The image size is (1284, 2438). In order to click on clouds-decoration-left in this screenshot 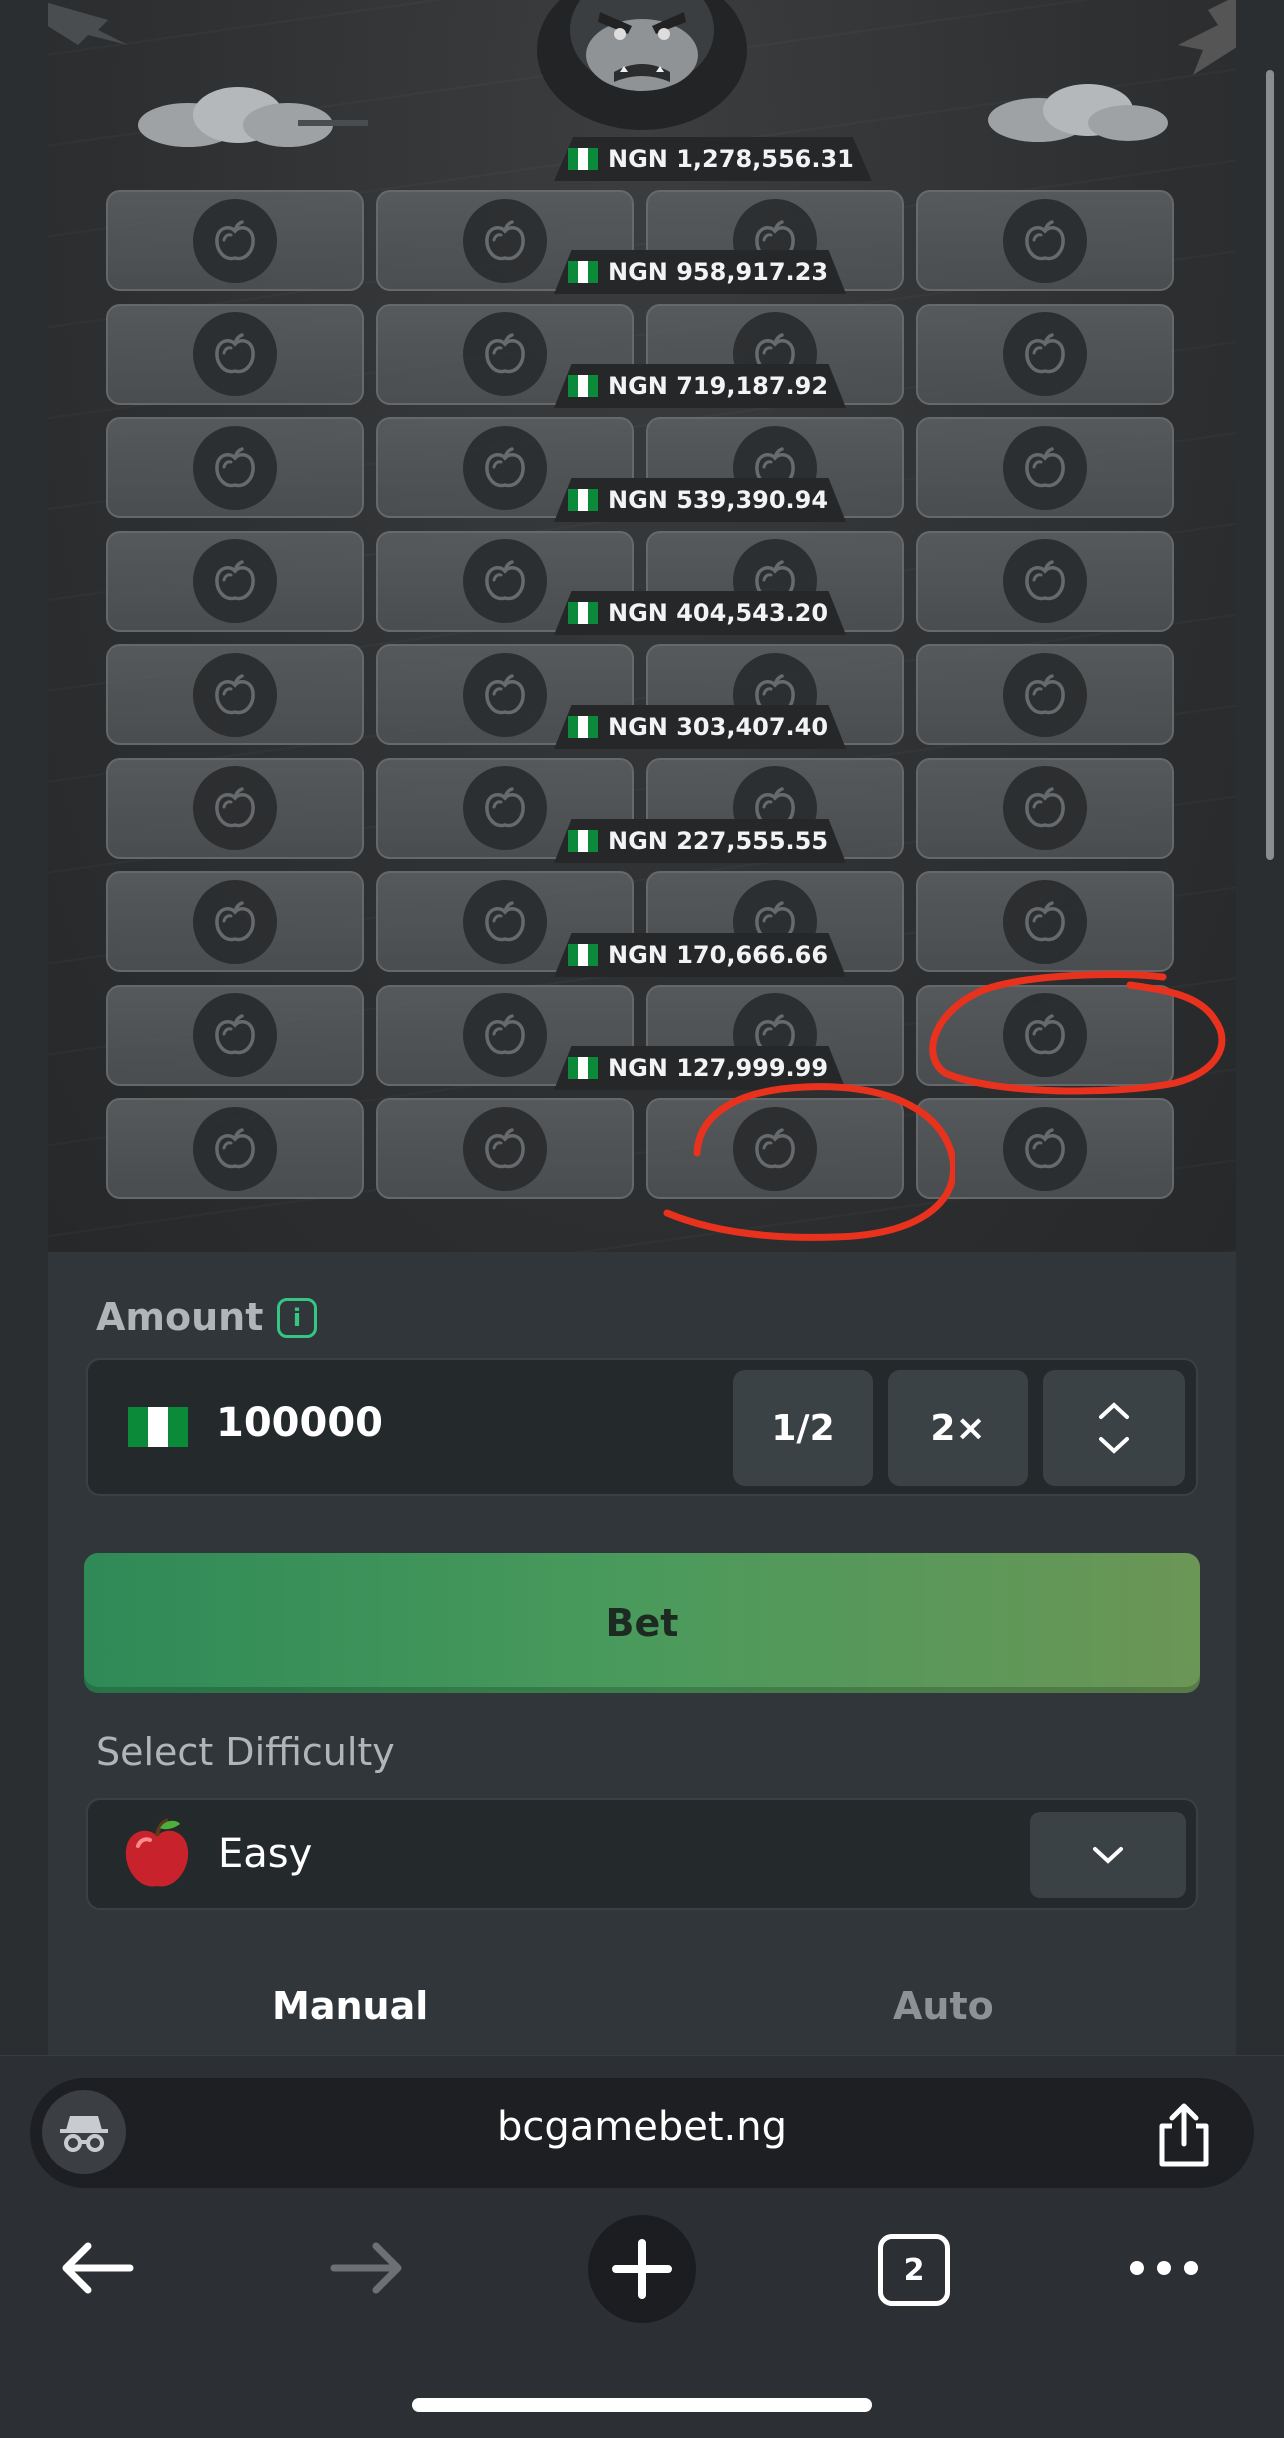, I will do `click(253, 117)`.